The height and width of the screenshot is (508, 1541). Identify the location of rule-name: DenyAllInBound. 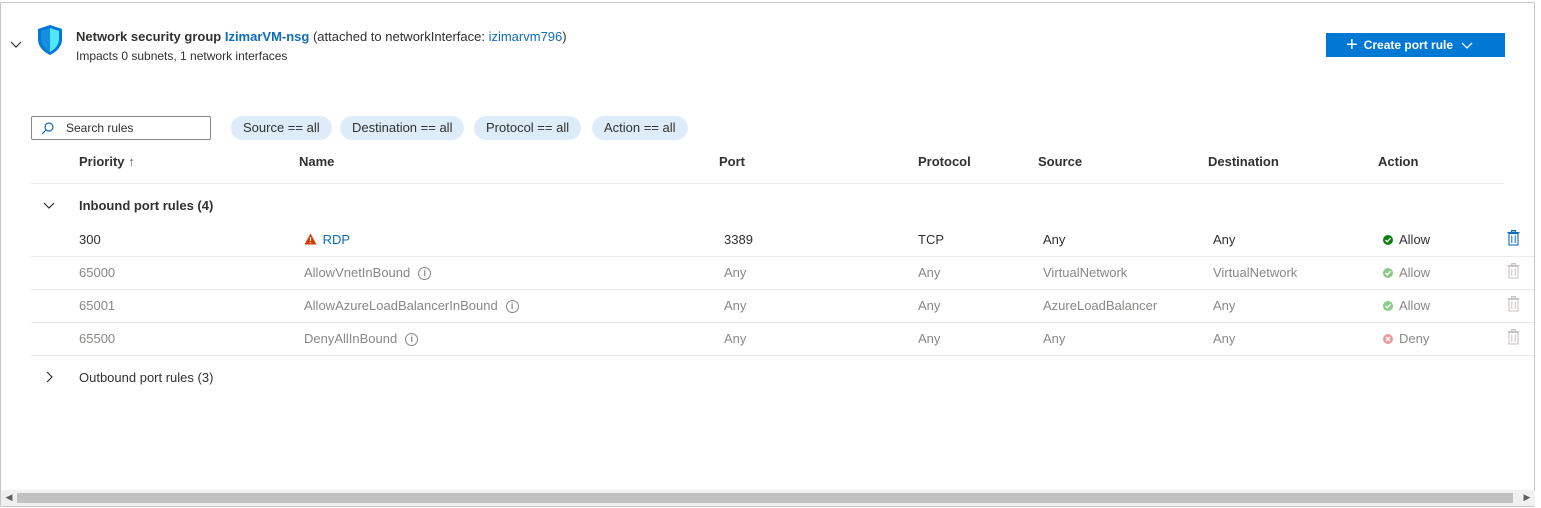
(351, 338).